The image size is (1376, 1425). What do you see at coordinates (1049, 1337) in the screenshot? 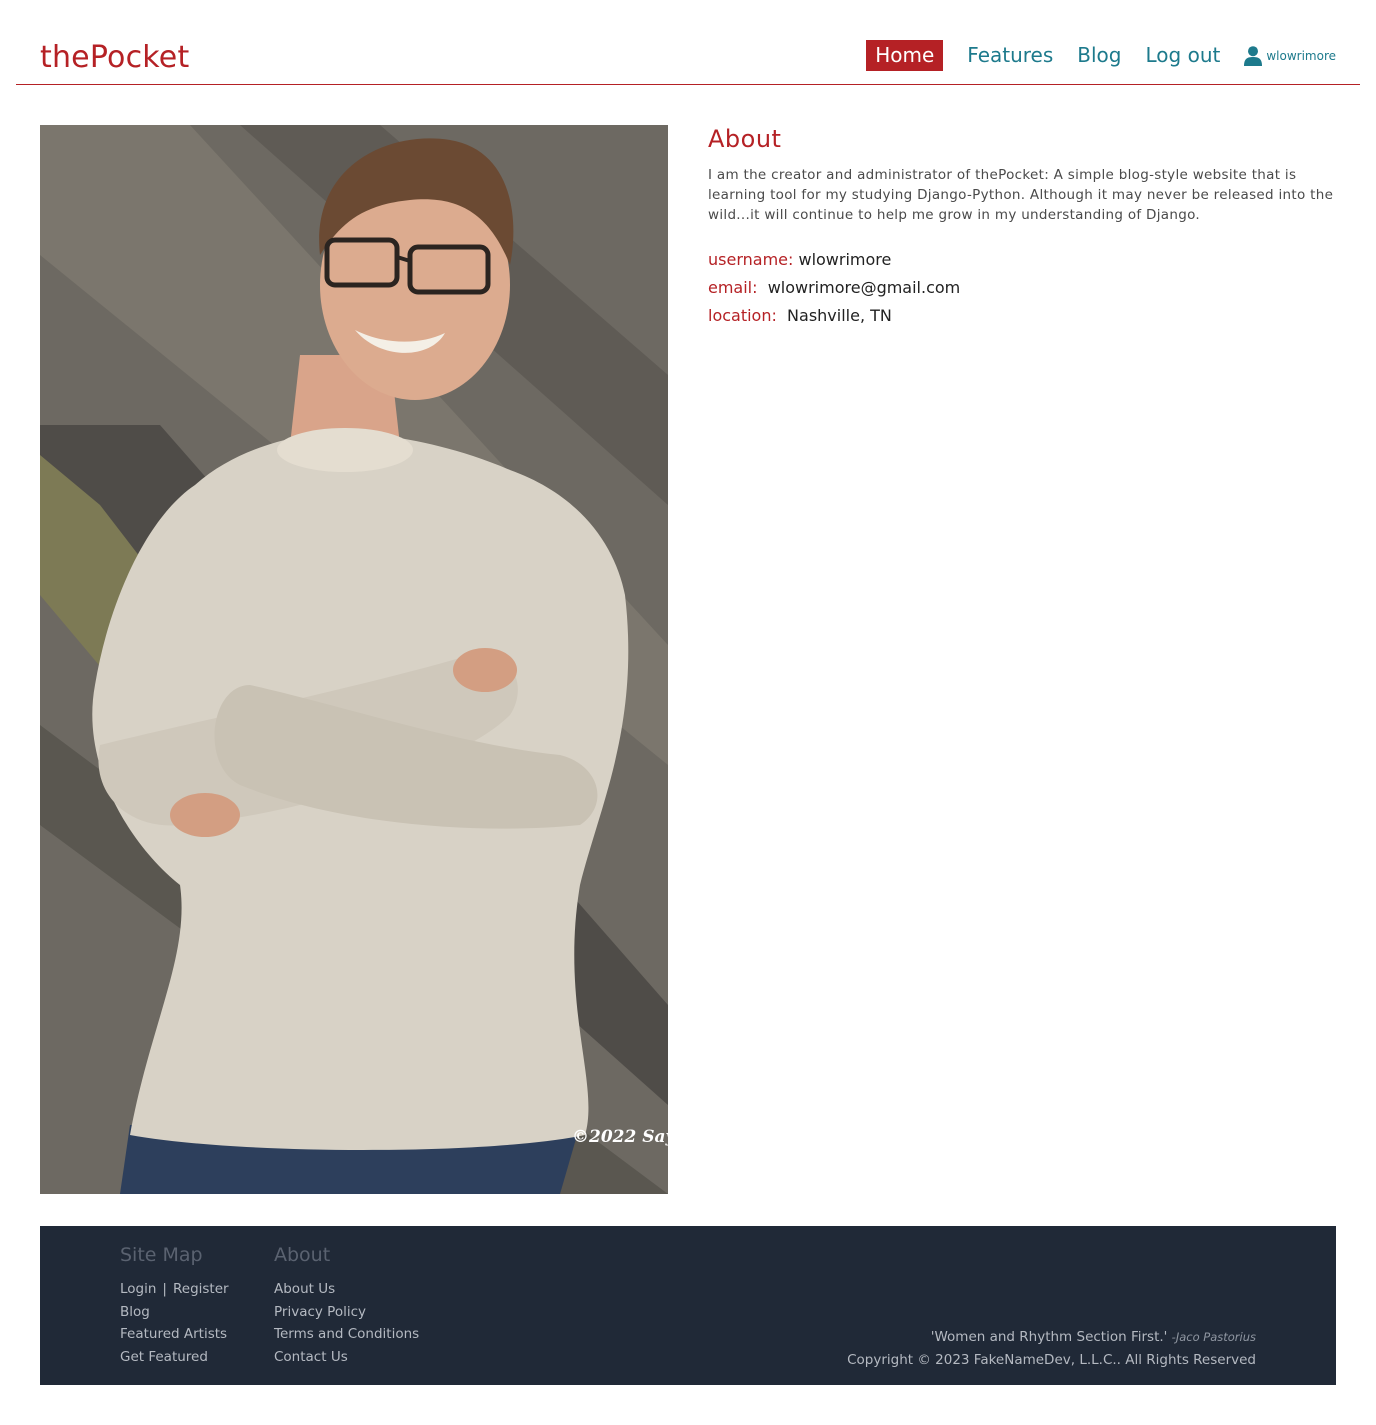
I see `footer-quote: 'Women and Rhythm Section First.'` at bounding box center [1049, 1337].